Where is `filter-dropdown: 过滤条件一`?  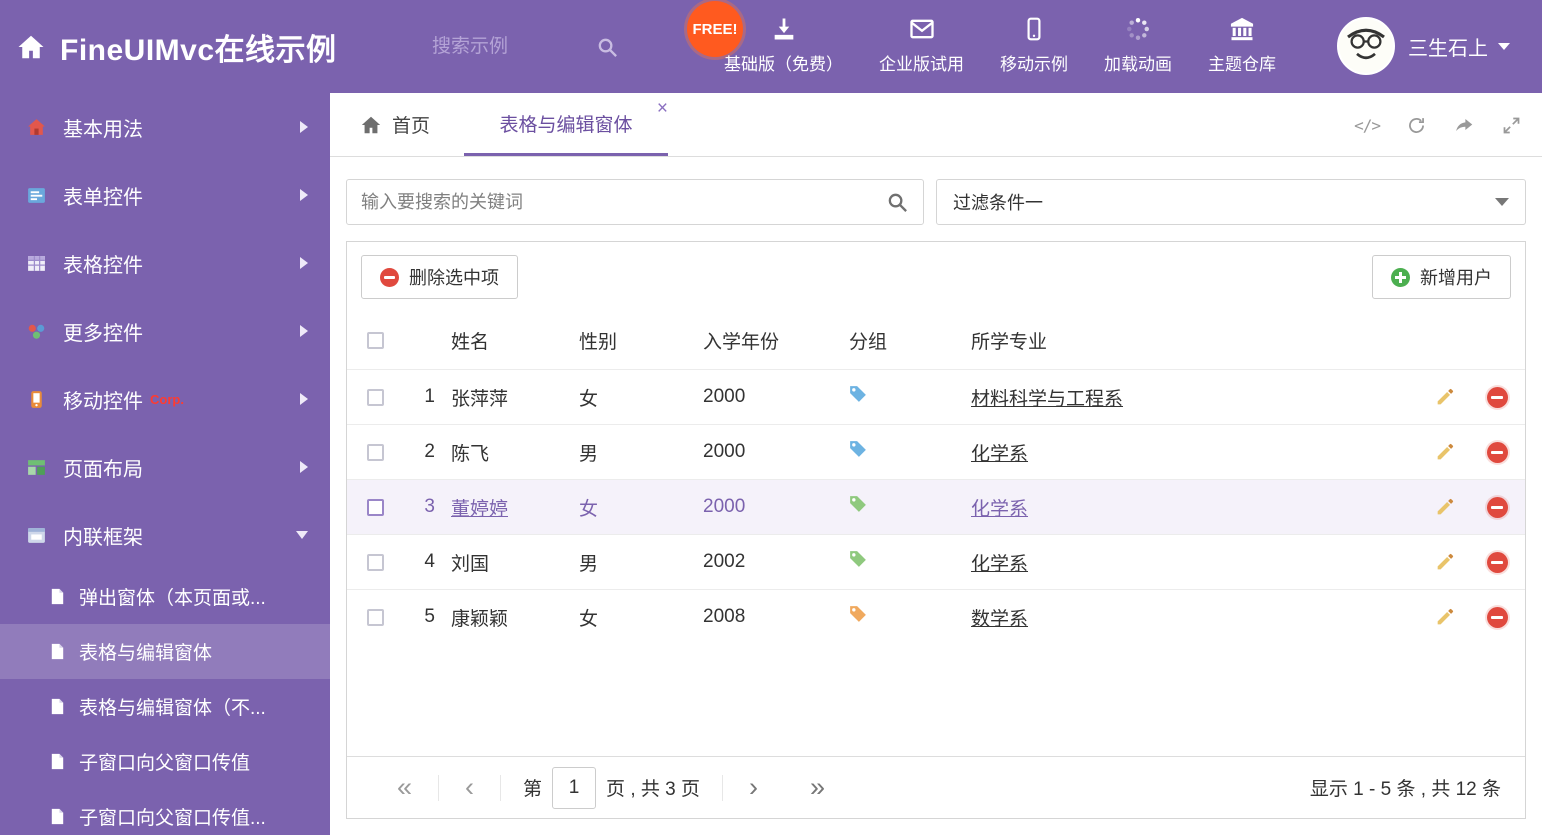 filter-dropdown: 过滤条件一 is located at coordinates (1231, 202).